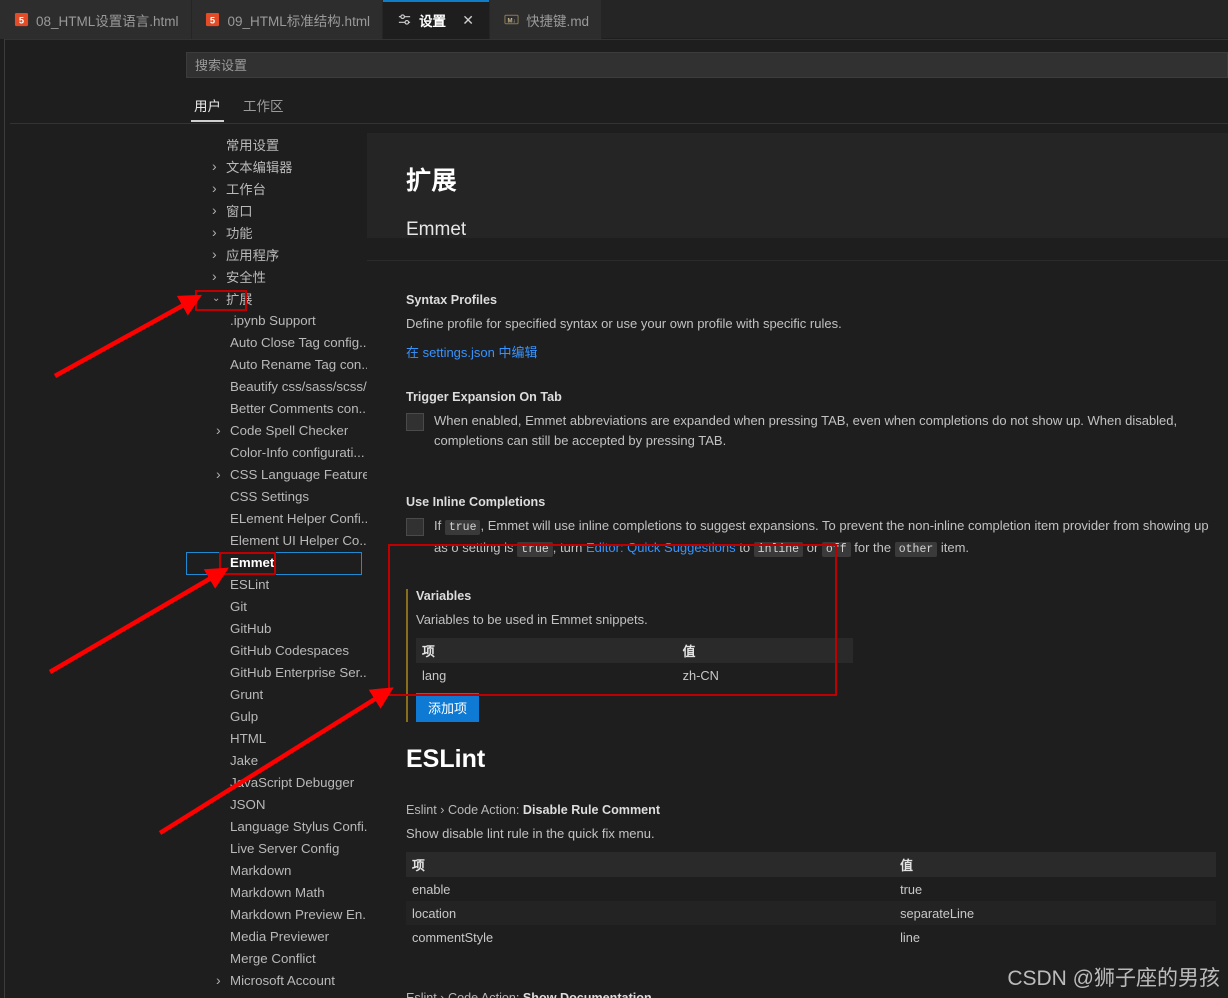 The image size is (1228, 998). I want to click on toc-item-emmet: Emmet, so click(276, 562).